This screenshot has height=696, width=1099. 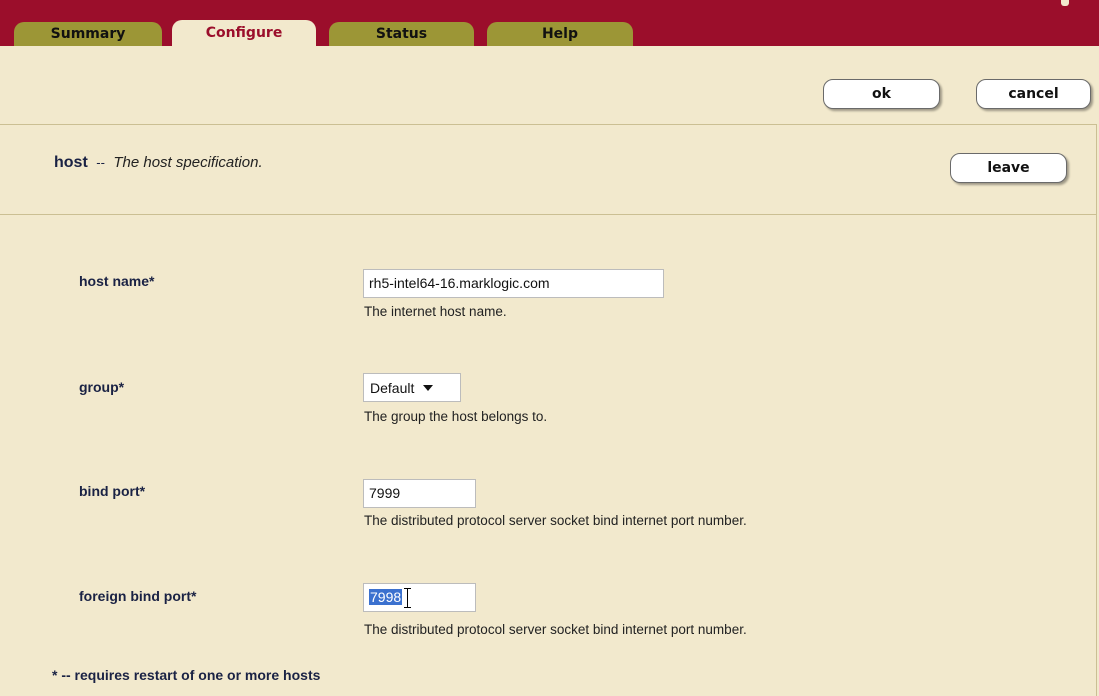 What do you see at coordinates (386, 596) in the screenshot?
I see `foreign-bind-port-value: 7998` at bounding box center [386, 596].